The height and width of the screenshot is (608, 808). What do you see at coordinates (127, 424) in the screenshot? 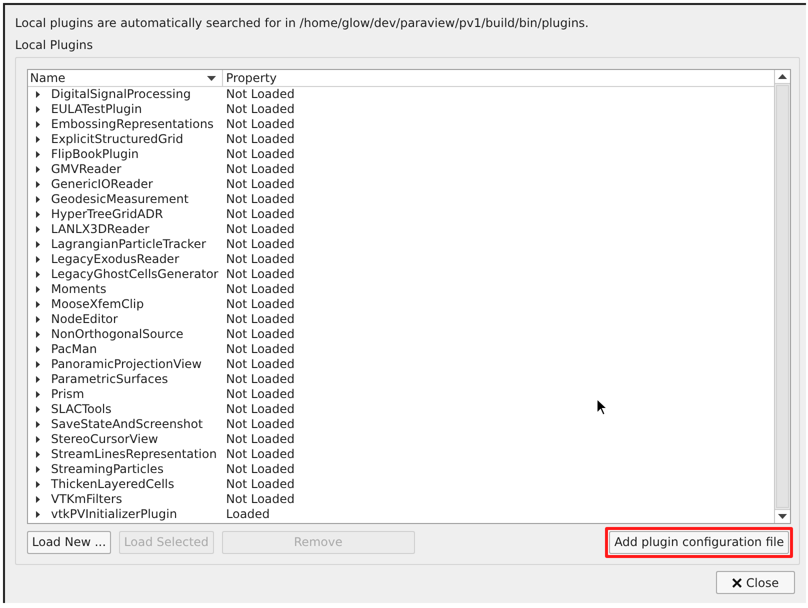
I see `plugin-name: SaveStateAndScreenshot` at bounding box center [127, 424].